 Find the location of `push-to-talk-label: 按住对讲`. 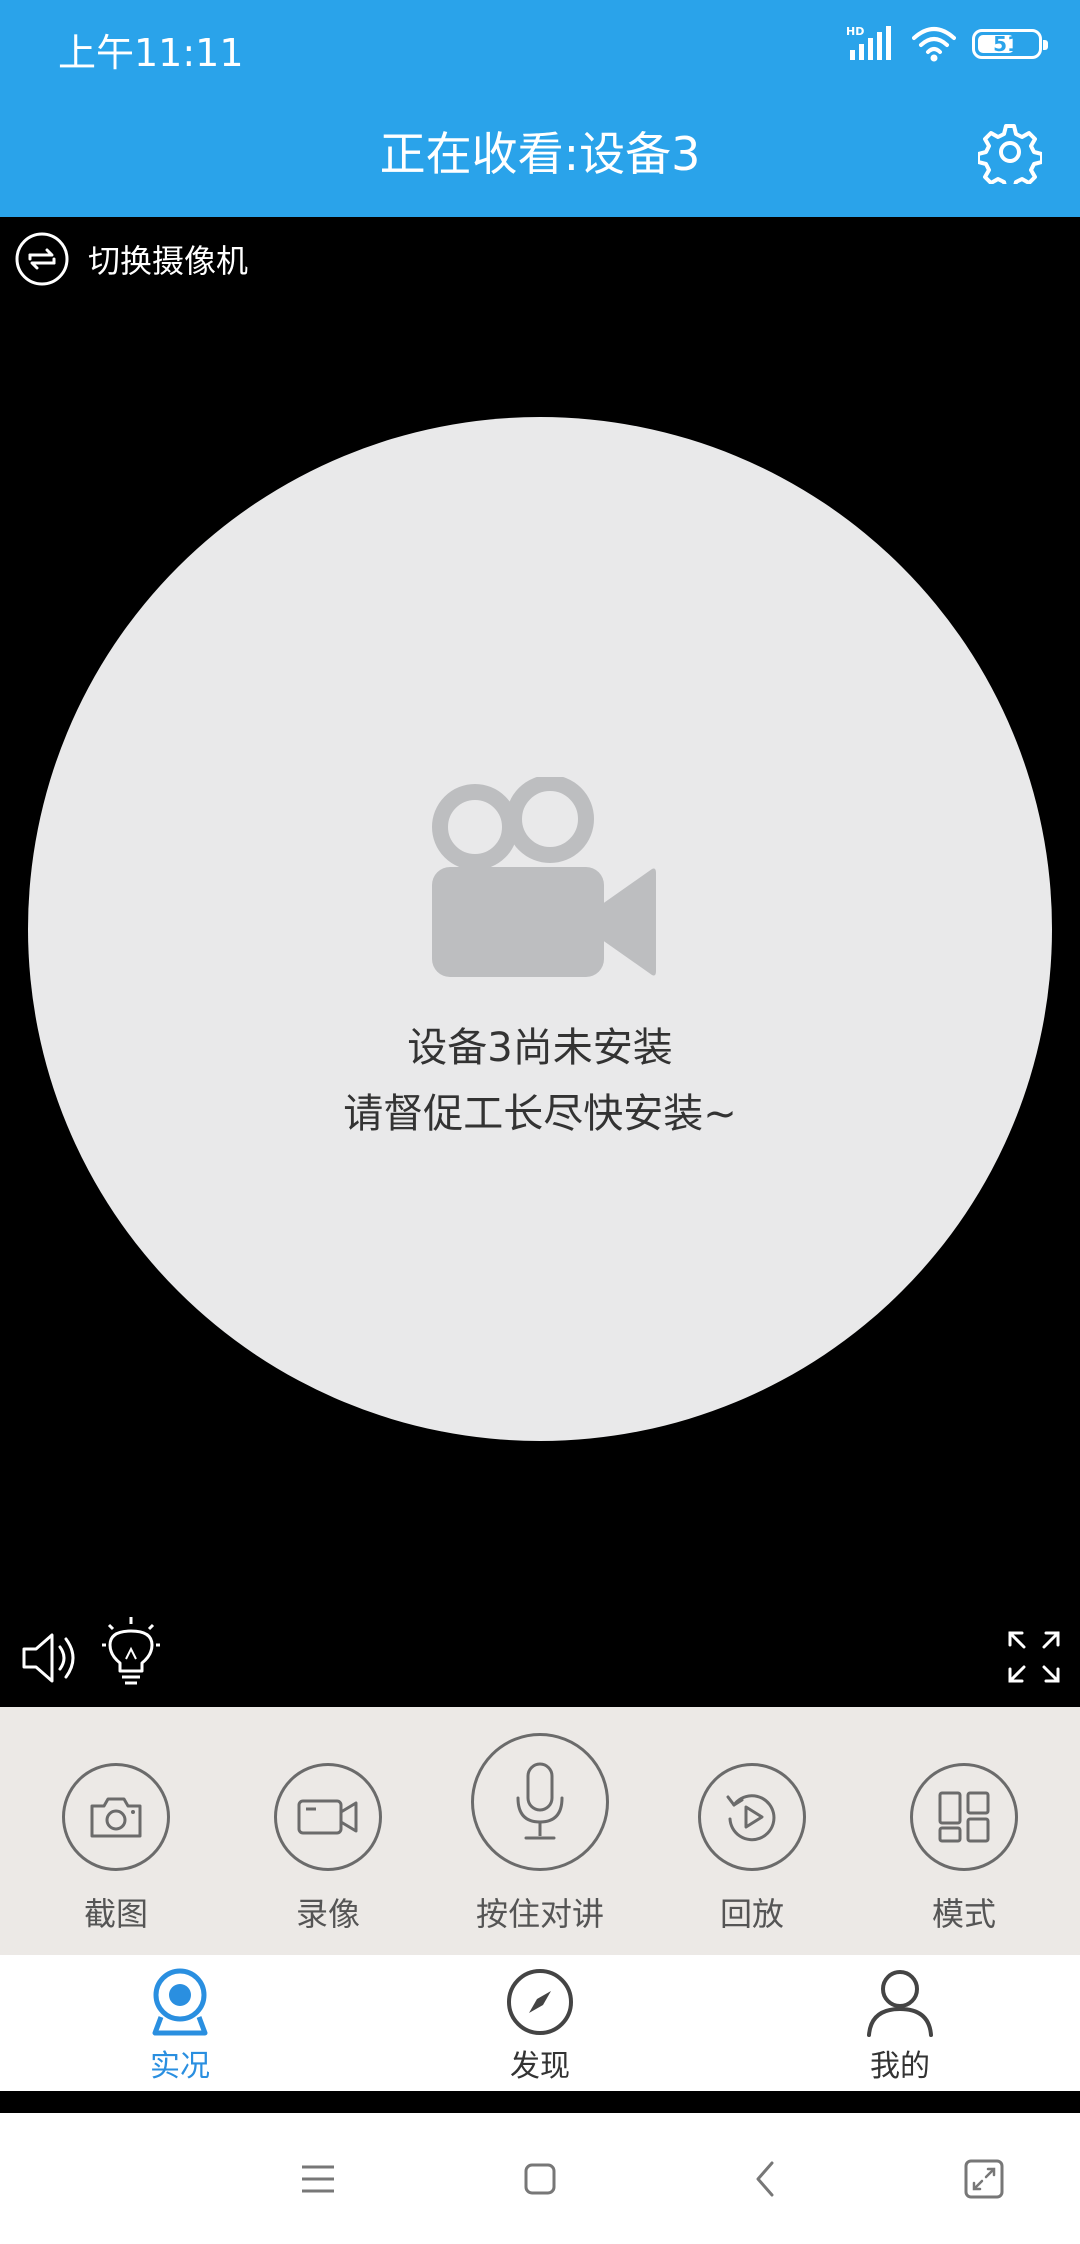

push-to-talk-label: 按住对讲 is located at coordinates (539, 1914).